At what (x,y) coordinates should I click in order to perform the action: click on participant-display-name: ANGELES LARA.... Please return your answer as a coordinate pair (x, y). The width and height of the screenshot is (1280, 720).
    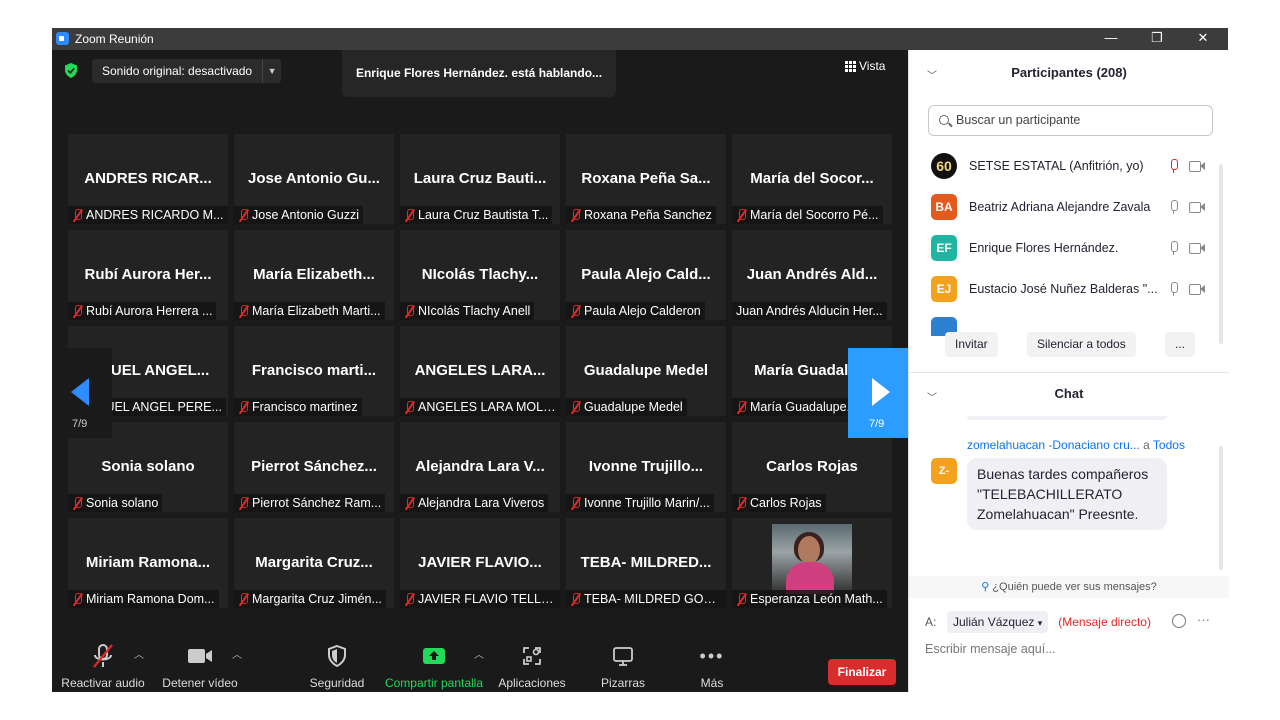
    Looking at the image, I should click on (480, 370).